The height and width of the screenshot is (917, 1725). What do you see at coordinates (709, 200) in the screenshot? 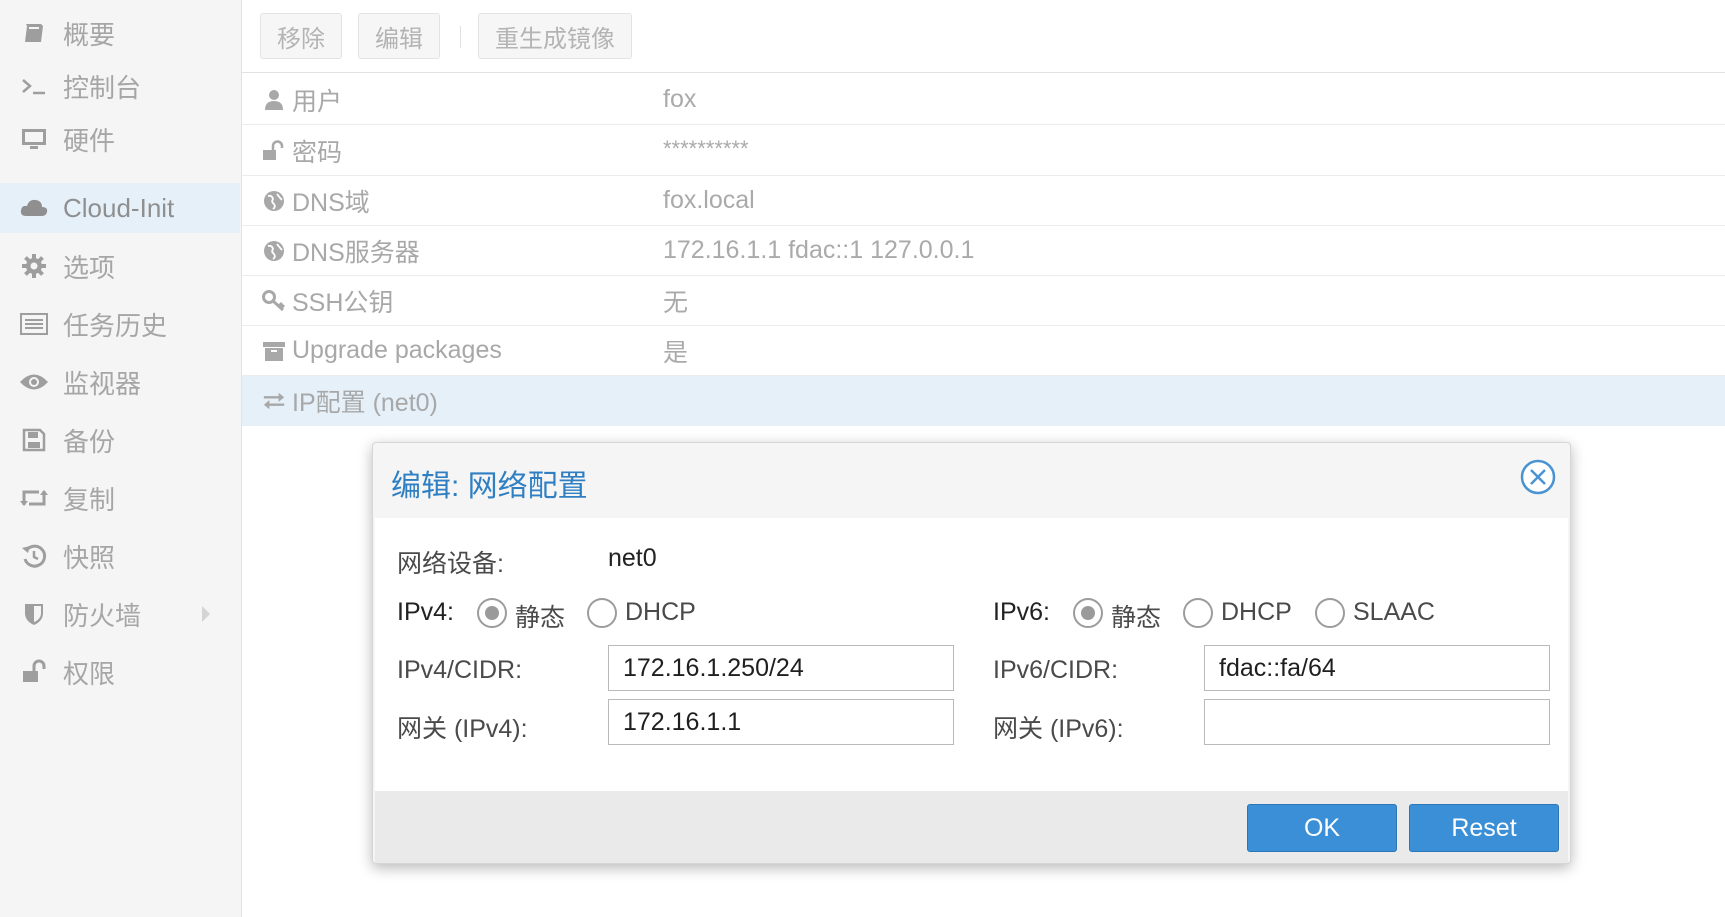
I see `row-value: fox.local` at bounding box center [709, 200].